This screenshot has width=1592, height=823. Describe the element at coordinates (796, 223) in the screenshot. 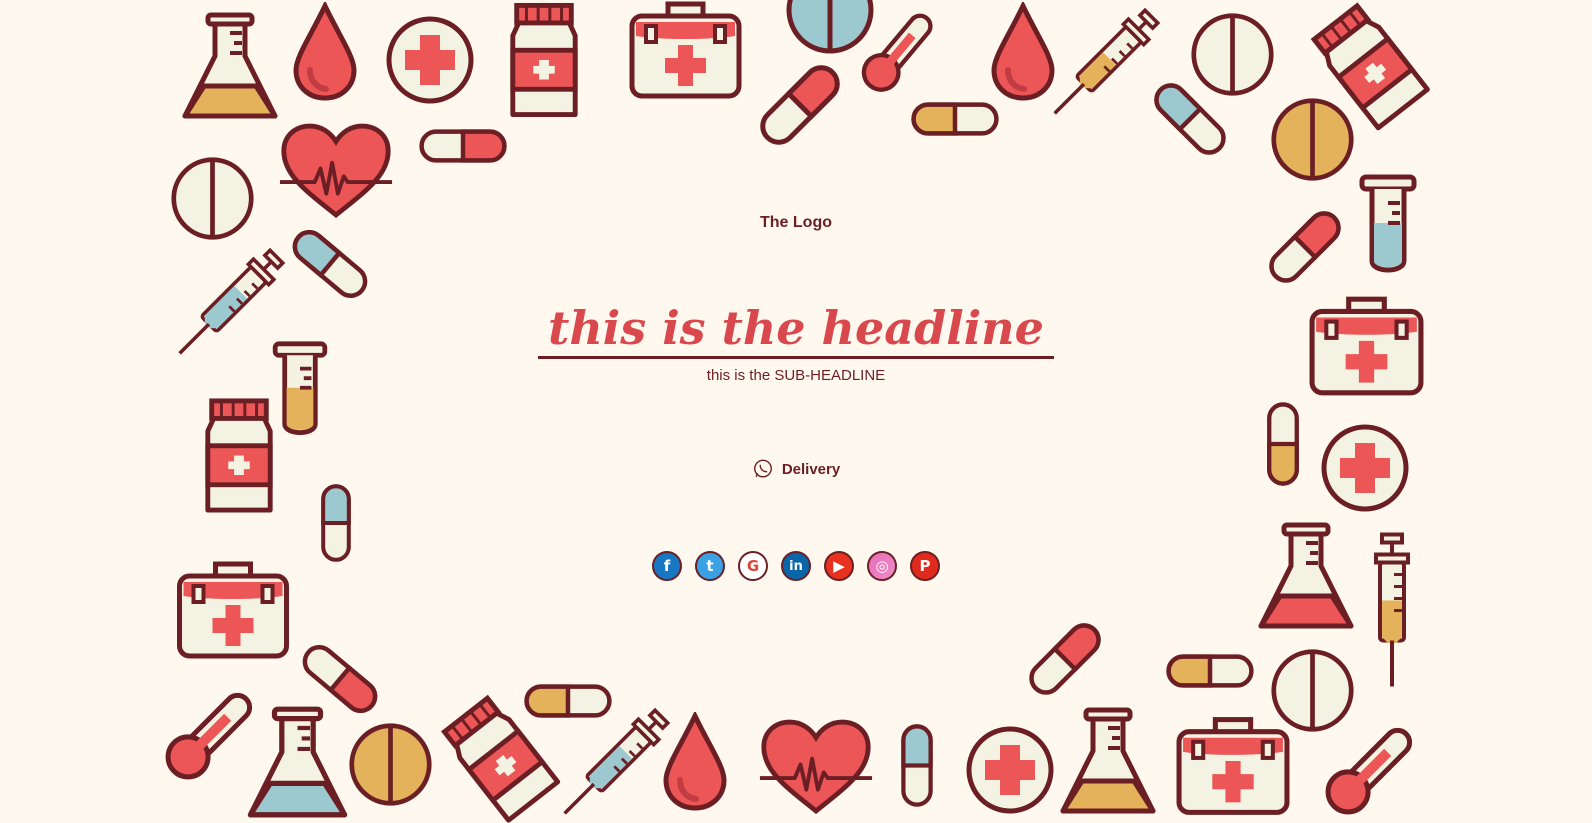

I see `logo-text: The Logo` at that location.